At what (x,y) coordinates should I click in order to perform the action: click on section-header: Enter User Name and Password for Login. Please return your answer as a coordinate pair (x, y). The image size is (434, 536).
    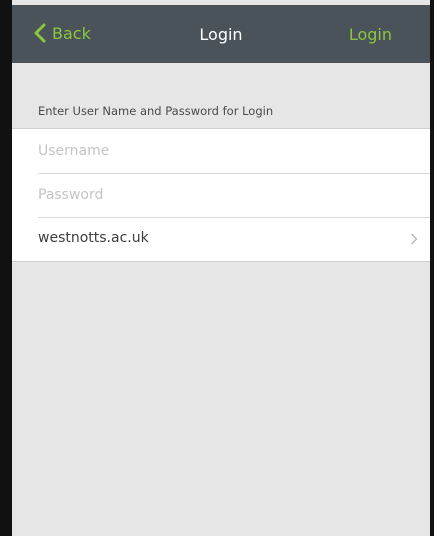
    Looking at the image, I should click on (156, 111).